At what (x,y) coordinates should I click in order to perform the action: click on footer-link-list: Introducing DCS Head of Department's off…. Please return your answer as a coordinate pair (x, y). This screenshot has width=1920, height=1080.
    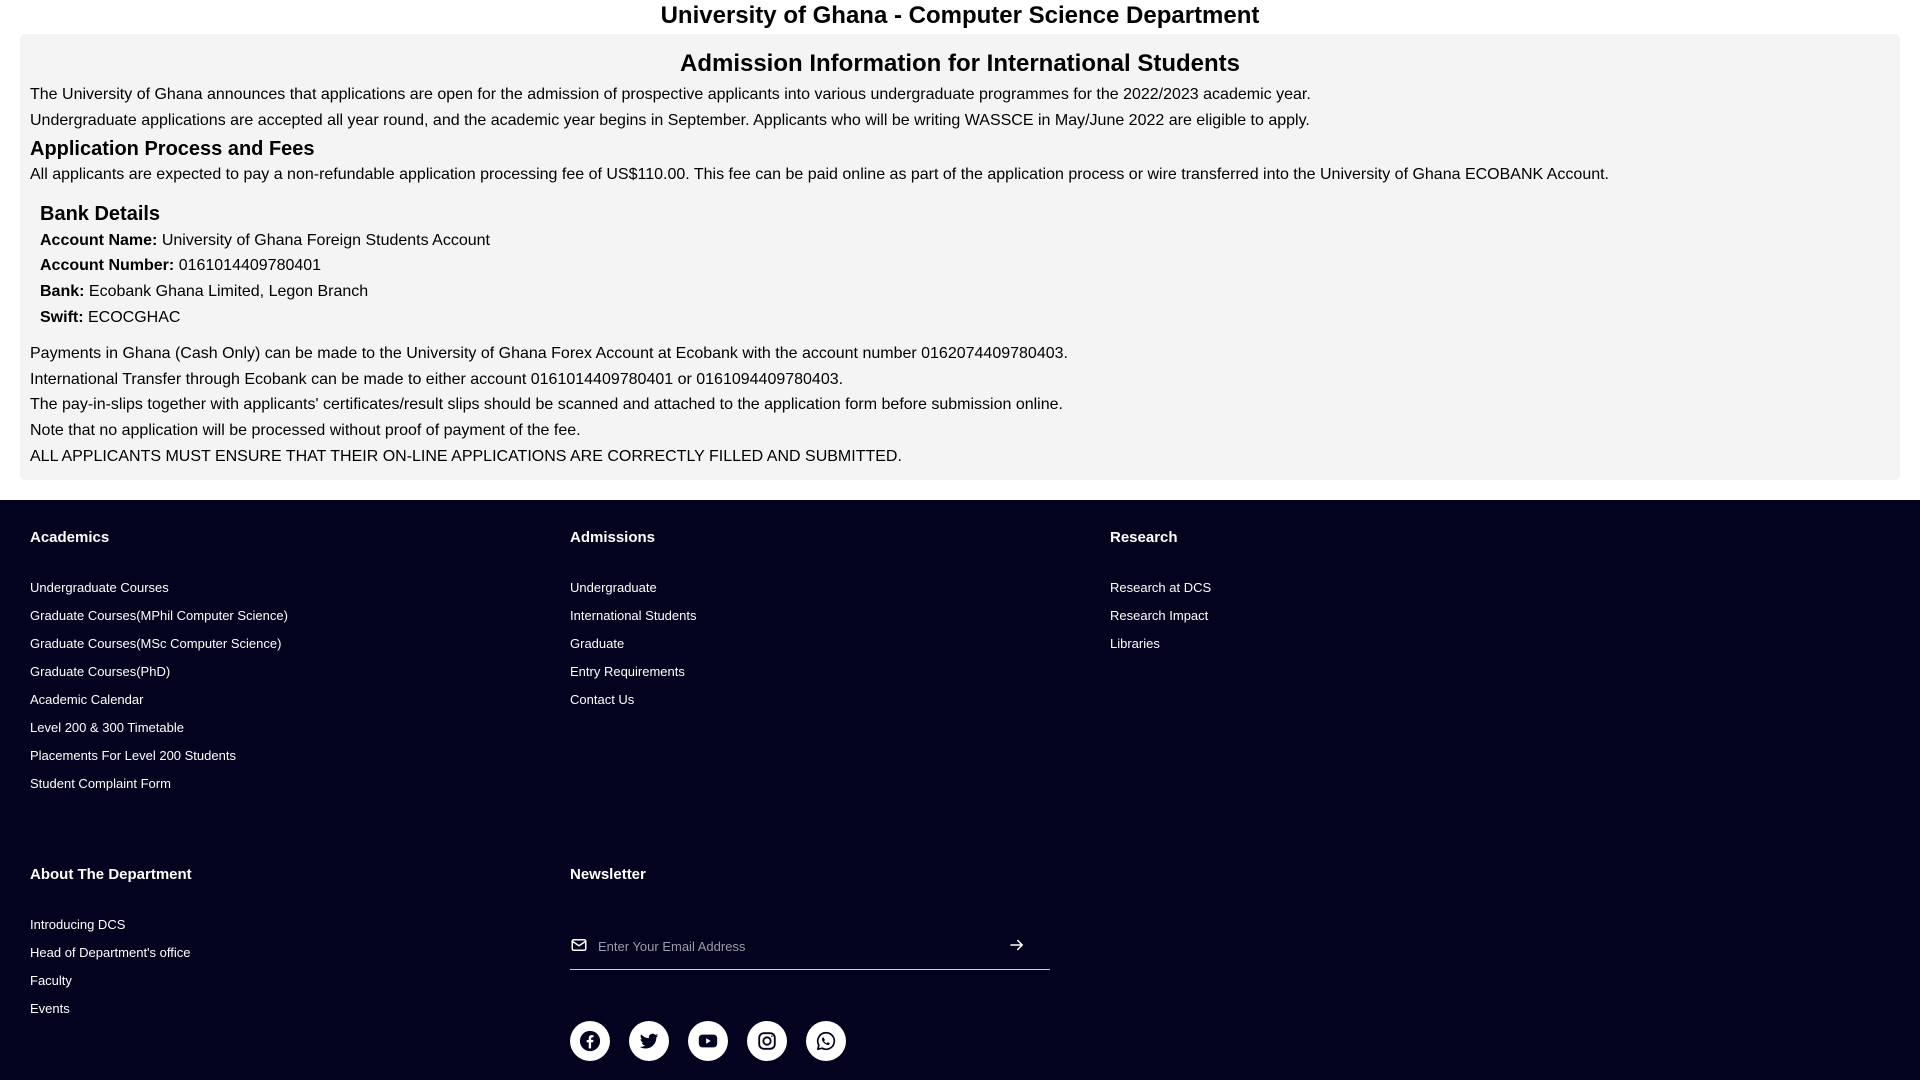
    Looking at the image, I should click on (111, 973).